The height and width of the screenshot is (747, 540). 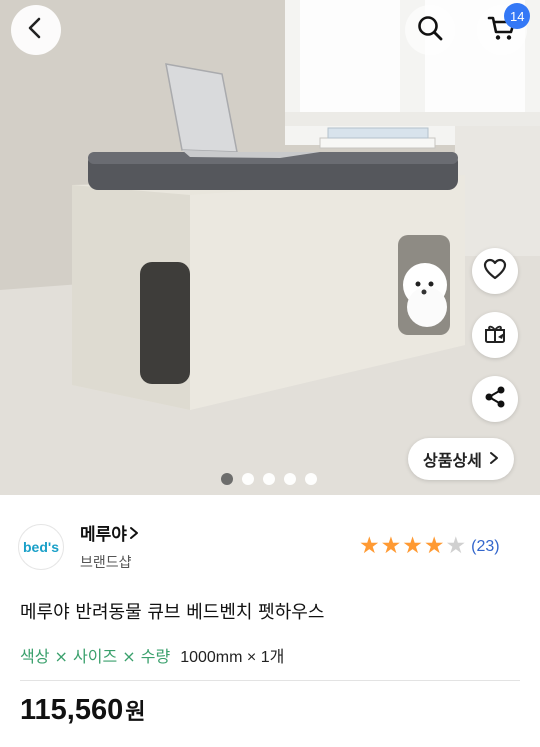 What do you see at coordinates (103, 535) in the screenshot?
I see `brand-name: 메루야` at bounding box center [103, 535].